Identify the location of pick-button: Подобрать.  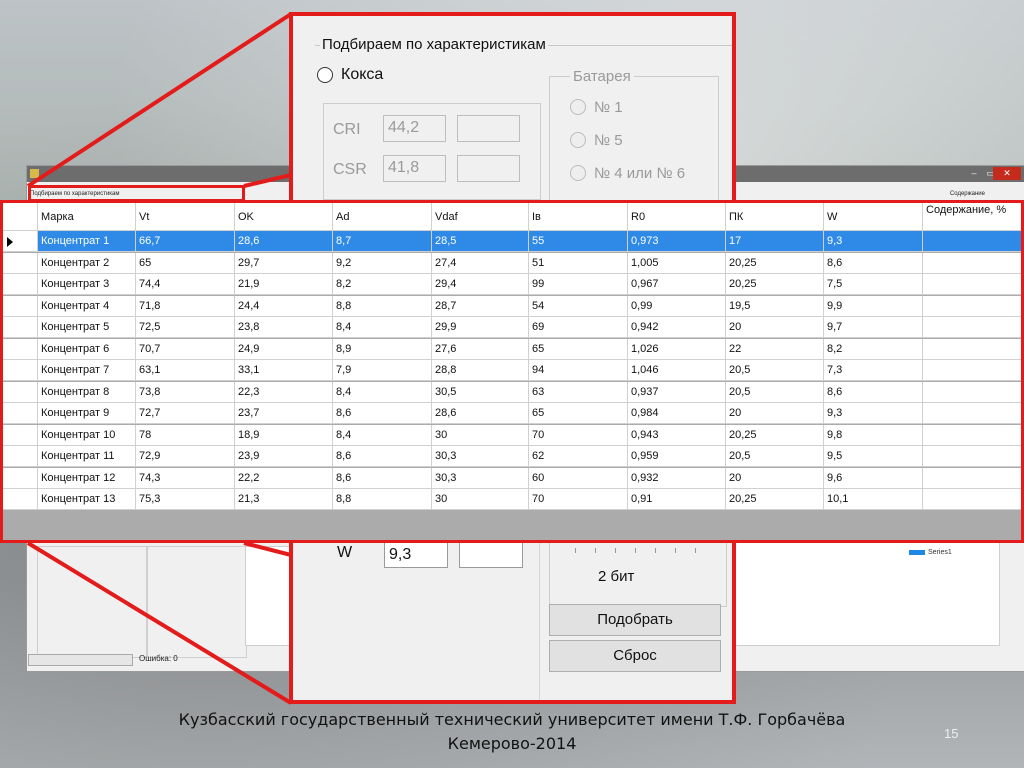
(635, 620).